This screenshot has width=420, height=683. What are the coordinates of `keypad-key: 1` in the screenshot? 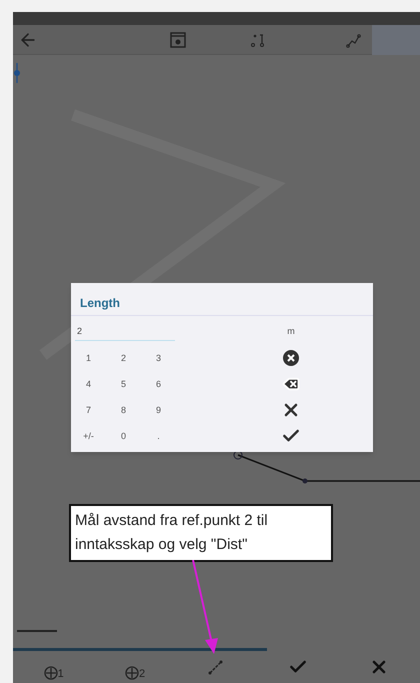 It's located at (88, 359).